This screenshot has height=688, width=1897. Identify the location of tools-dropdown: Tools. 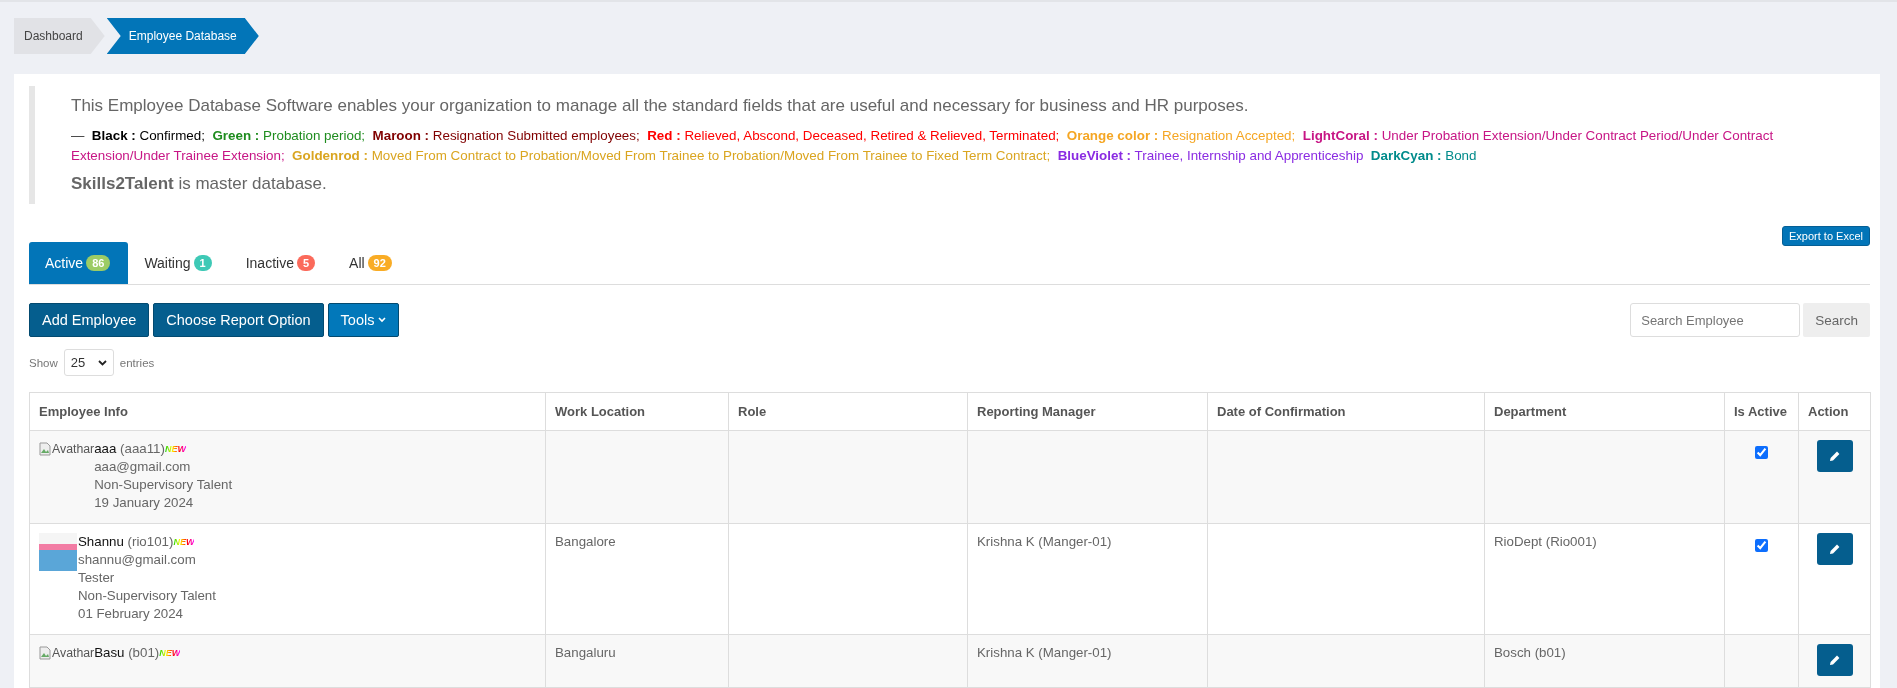
(363, 320).